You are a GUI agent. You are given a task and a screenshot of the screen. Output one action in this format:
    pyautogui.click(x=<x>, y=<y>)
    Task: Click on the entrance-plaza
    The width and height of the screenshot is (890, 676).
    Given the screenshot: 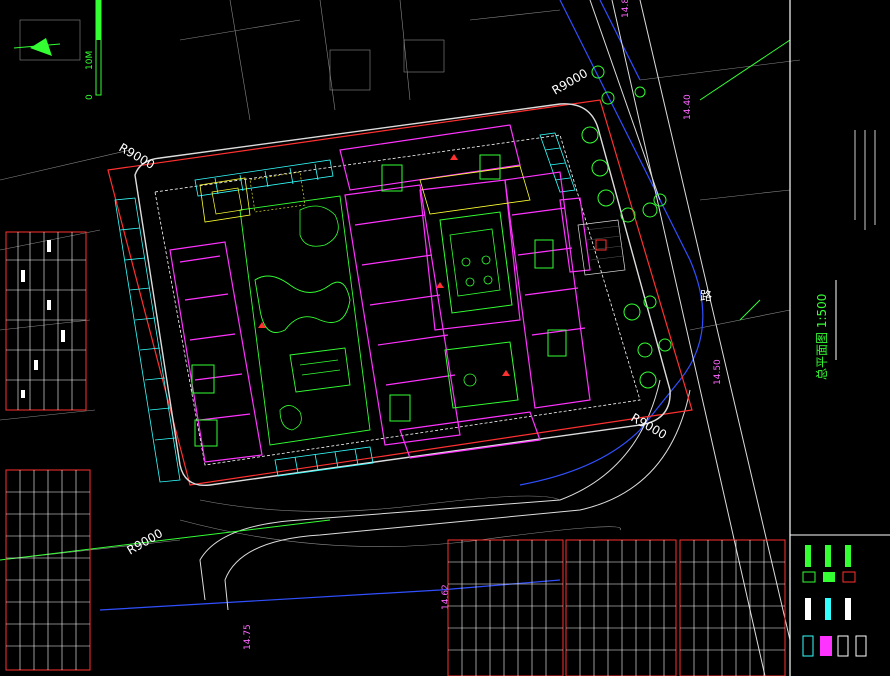 What is the action you would take?
    pyautogui.click(x=601, y=247)
    